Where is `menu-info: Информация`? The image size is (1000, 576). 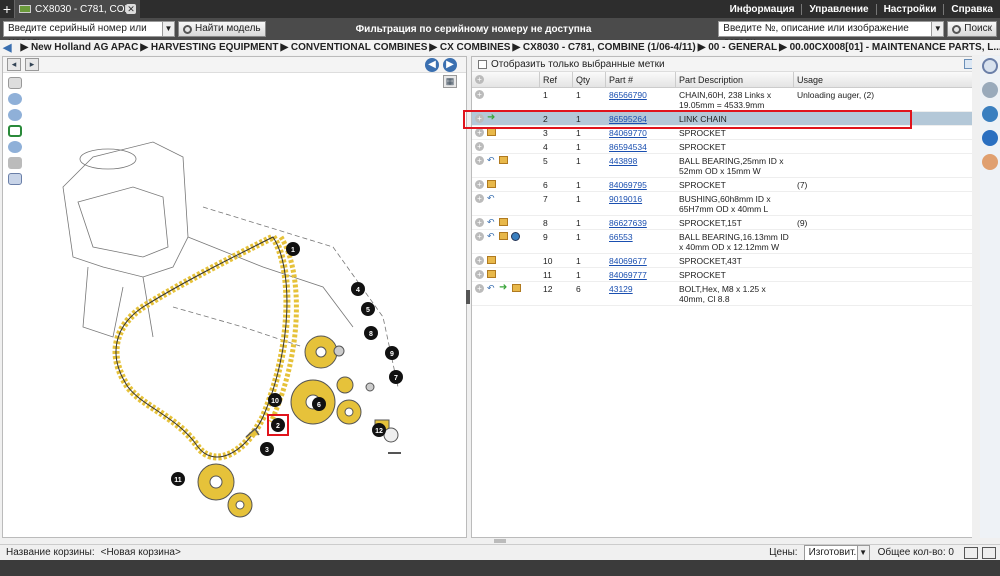 menu-info: Информация is located at coordinates (762, 9).